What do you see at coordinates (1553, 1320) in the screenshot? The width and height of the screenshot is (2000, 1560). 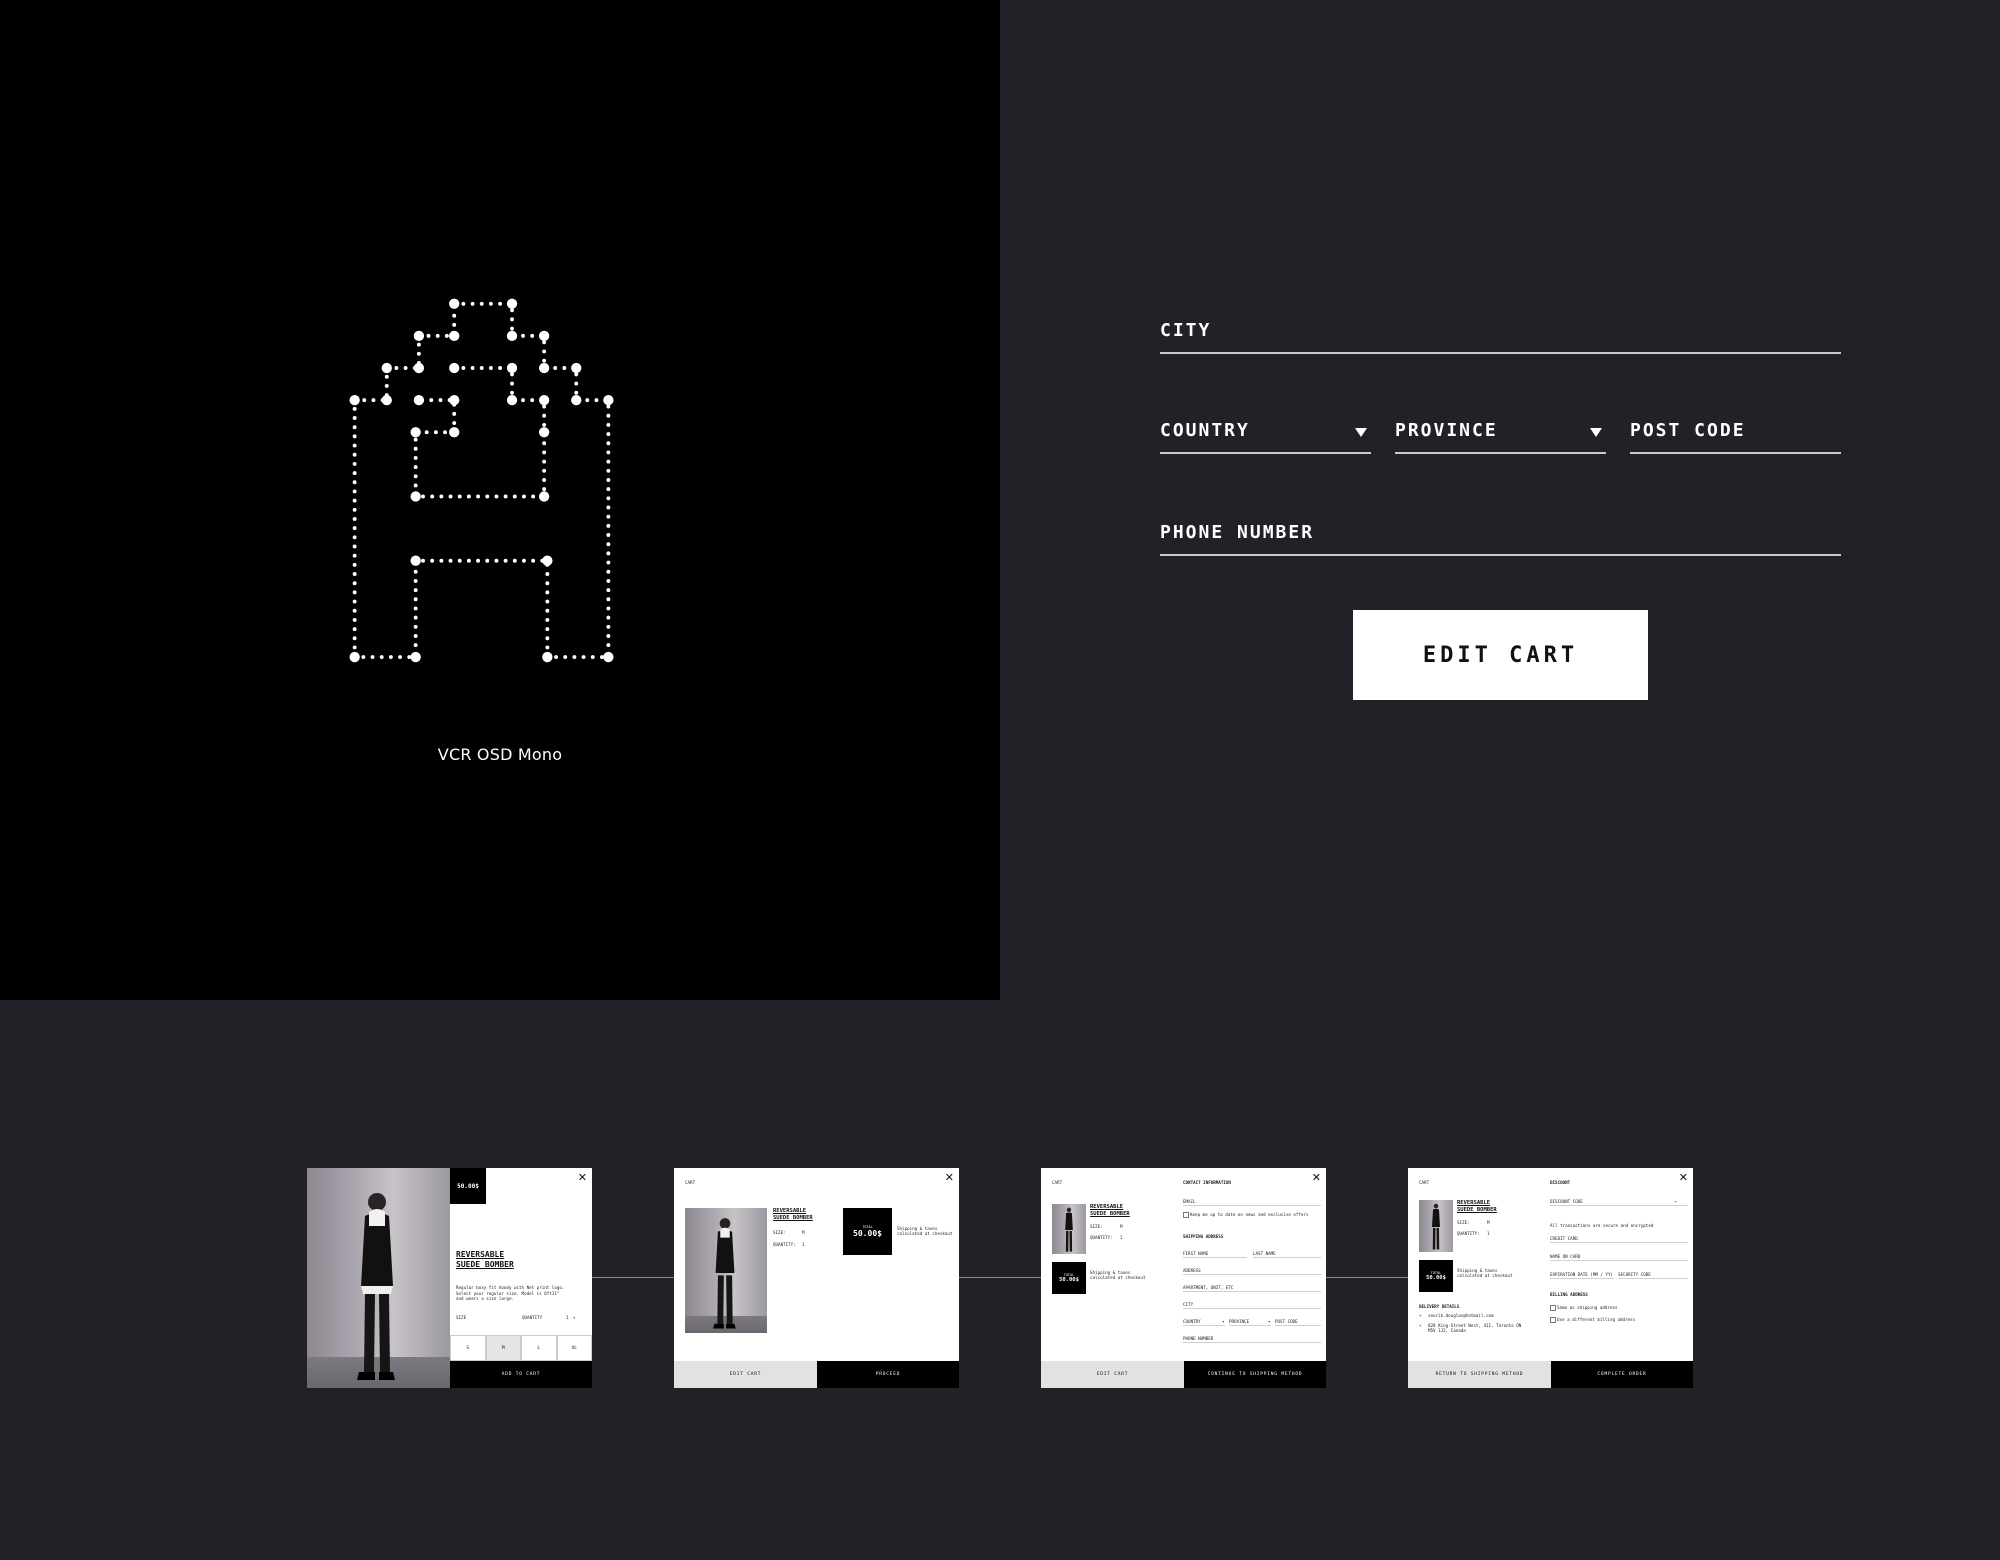 I see `different-billing-radio` at bounding box center [1553, 1320].